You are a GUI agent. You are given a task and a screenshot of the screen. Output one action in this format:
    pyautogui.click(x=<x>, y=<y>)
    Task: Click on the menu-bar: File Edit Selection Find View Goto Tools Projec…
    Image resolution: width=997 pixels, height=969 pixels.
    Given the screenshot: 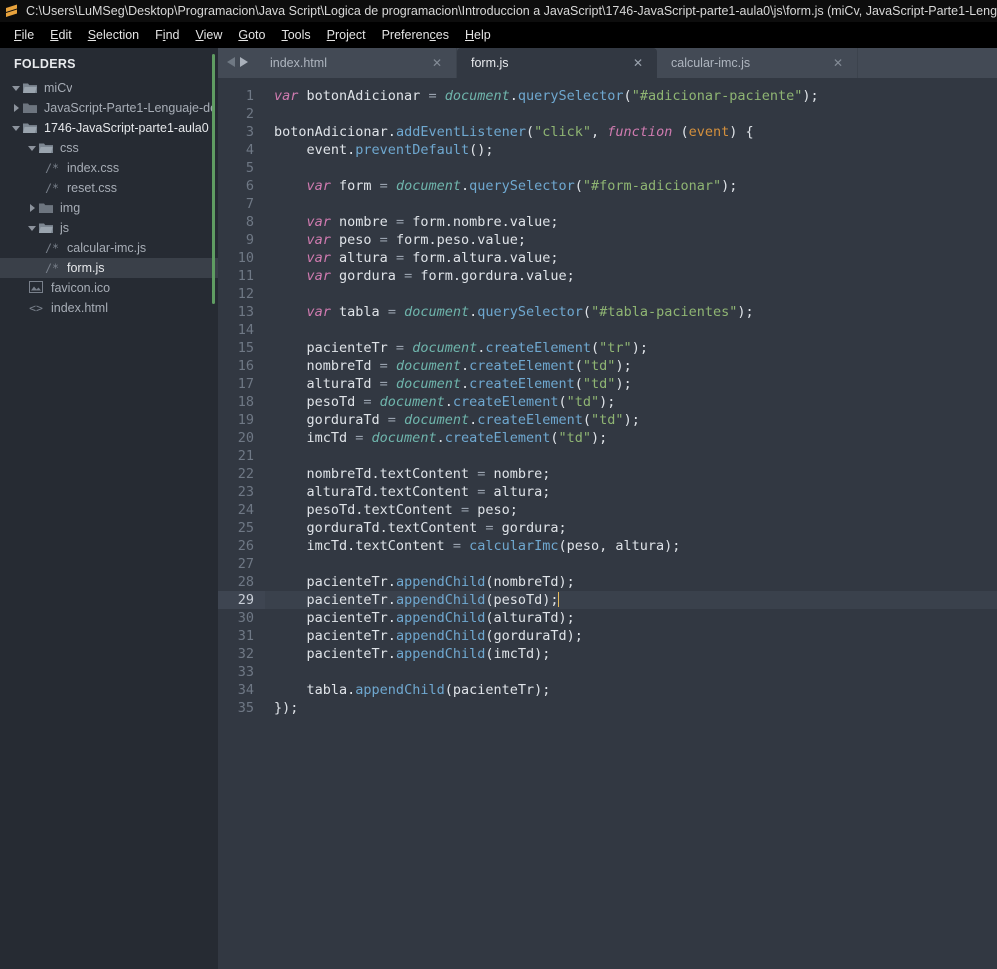 What is the action you would take?
    pyautogui.click(x=498, y=35)
    